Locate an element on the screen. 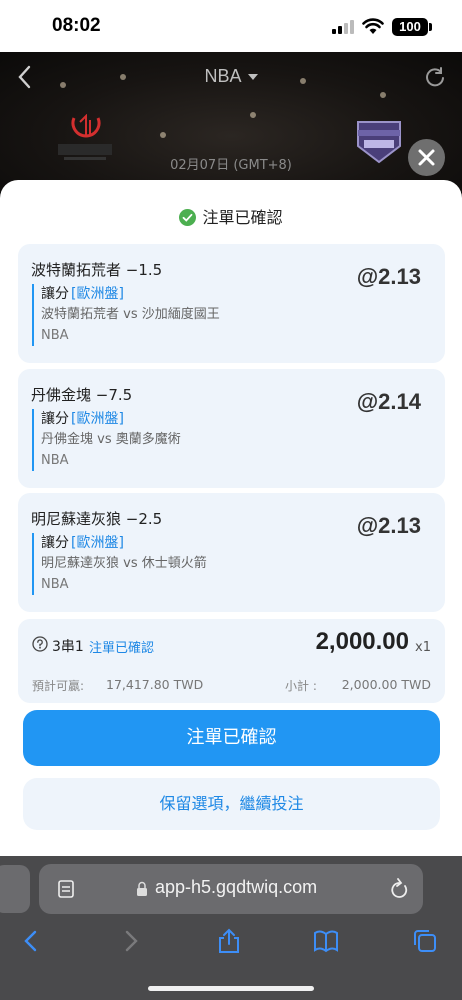  browser-toolbar: app-h5.gqdtwiq.com is located at coordinates (231, 928).